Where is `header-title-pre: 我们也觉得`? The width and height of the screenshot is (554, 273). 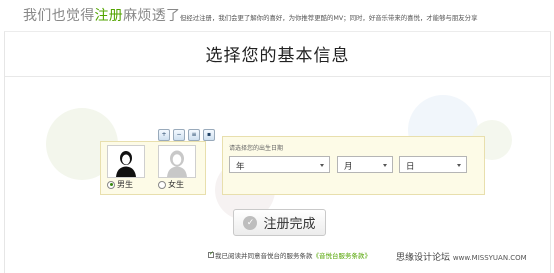
header-title-pre: 我们也觉得 is located at coordinates (59, 16).